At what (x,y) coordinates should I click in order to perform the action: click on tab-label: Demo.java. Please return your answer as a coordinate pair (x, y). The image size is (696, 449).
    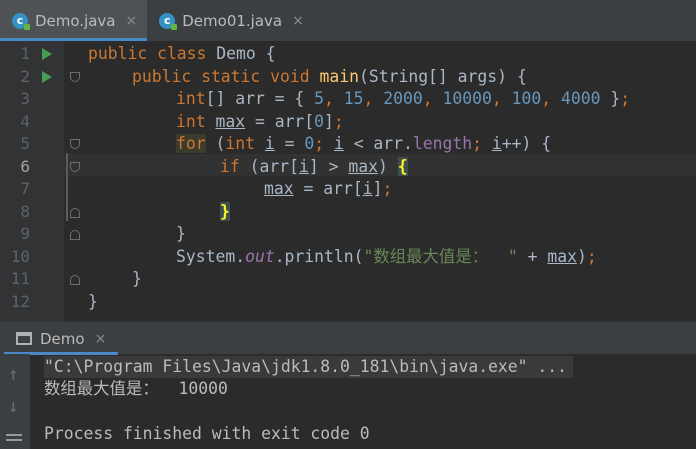
    Looking at the image, I should click on (75, 20).